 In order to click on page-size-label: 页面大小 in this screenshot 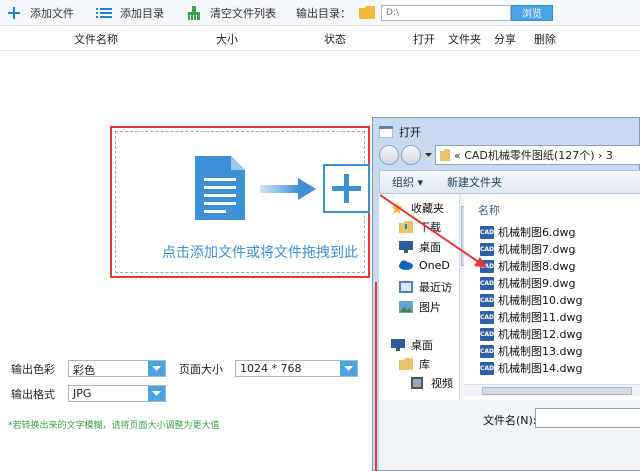, I will do `click(201, 369)`.